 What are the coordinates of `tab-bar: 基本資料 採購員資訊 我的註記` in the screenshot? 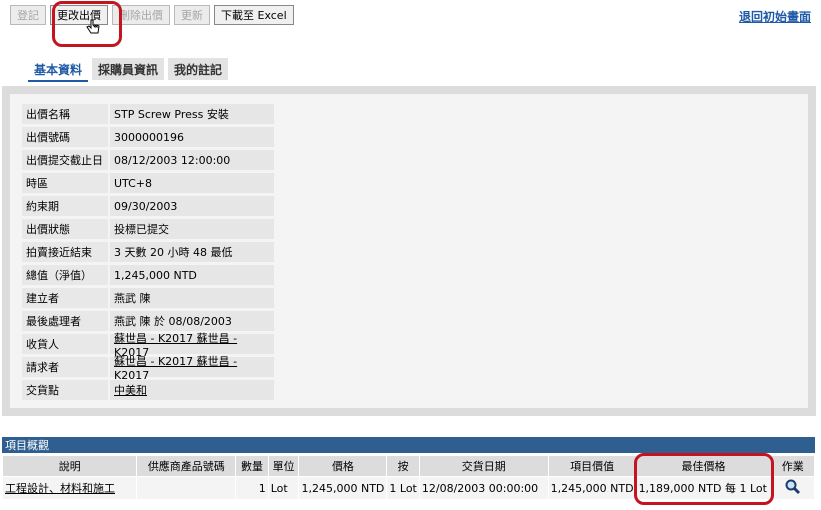 It's located at (128, 70).